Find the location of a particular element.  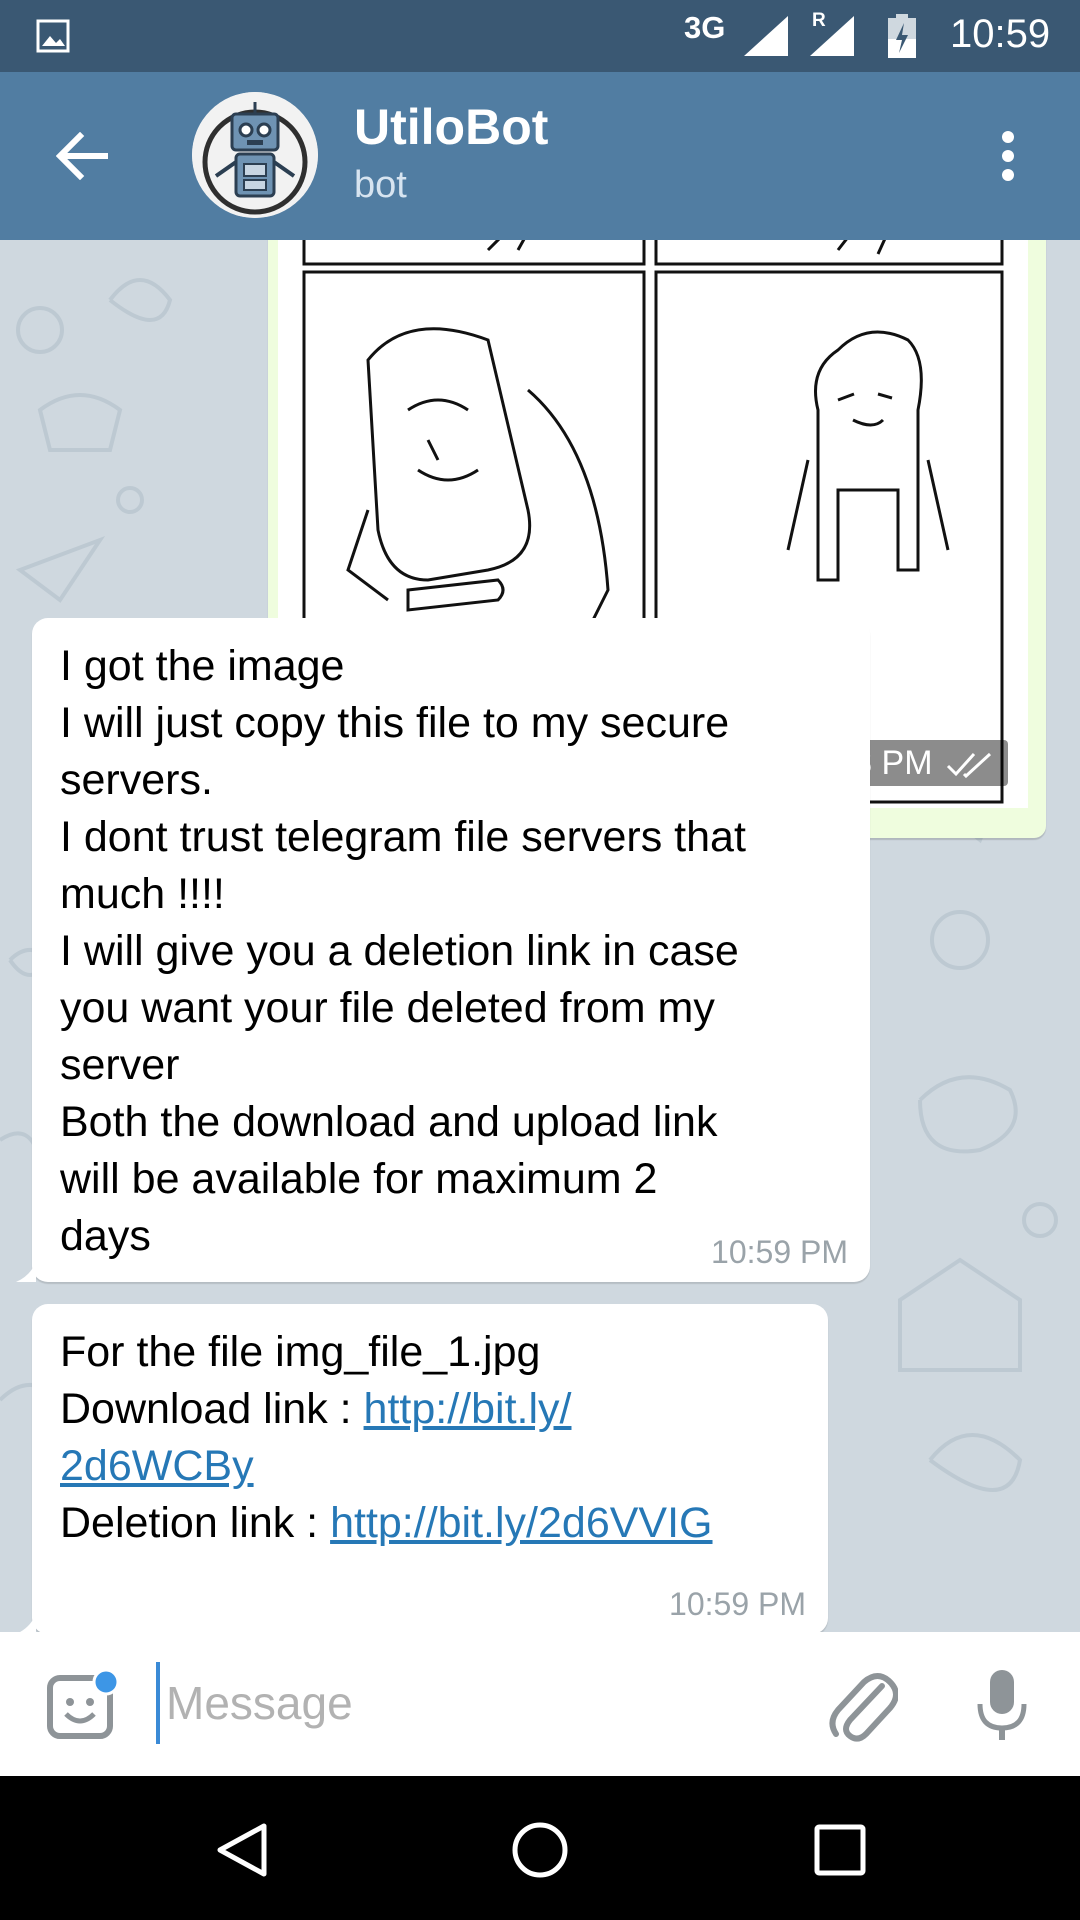

message-line: I will give you a deletion link in case is located at coordinates (399, 951).